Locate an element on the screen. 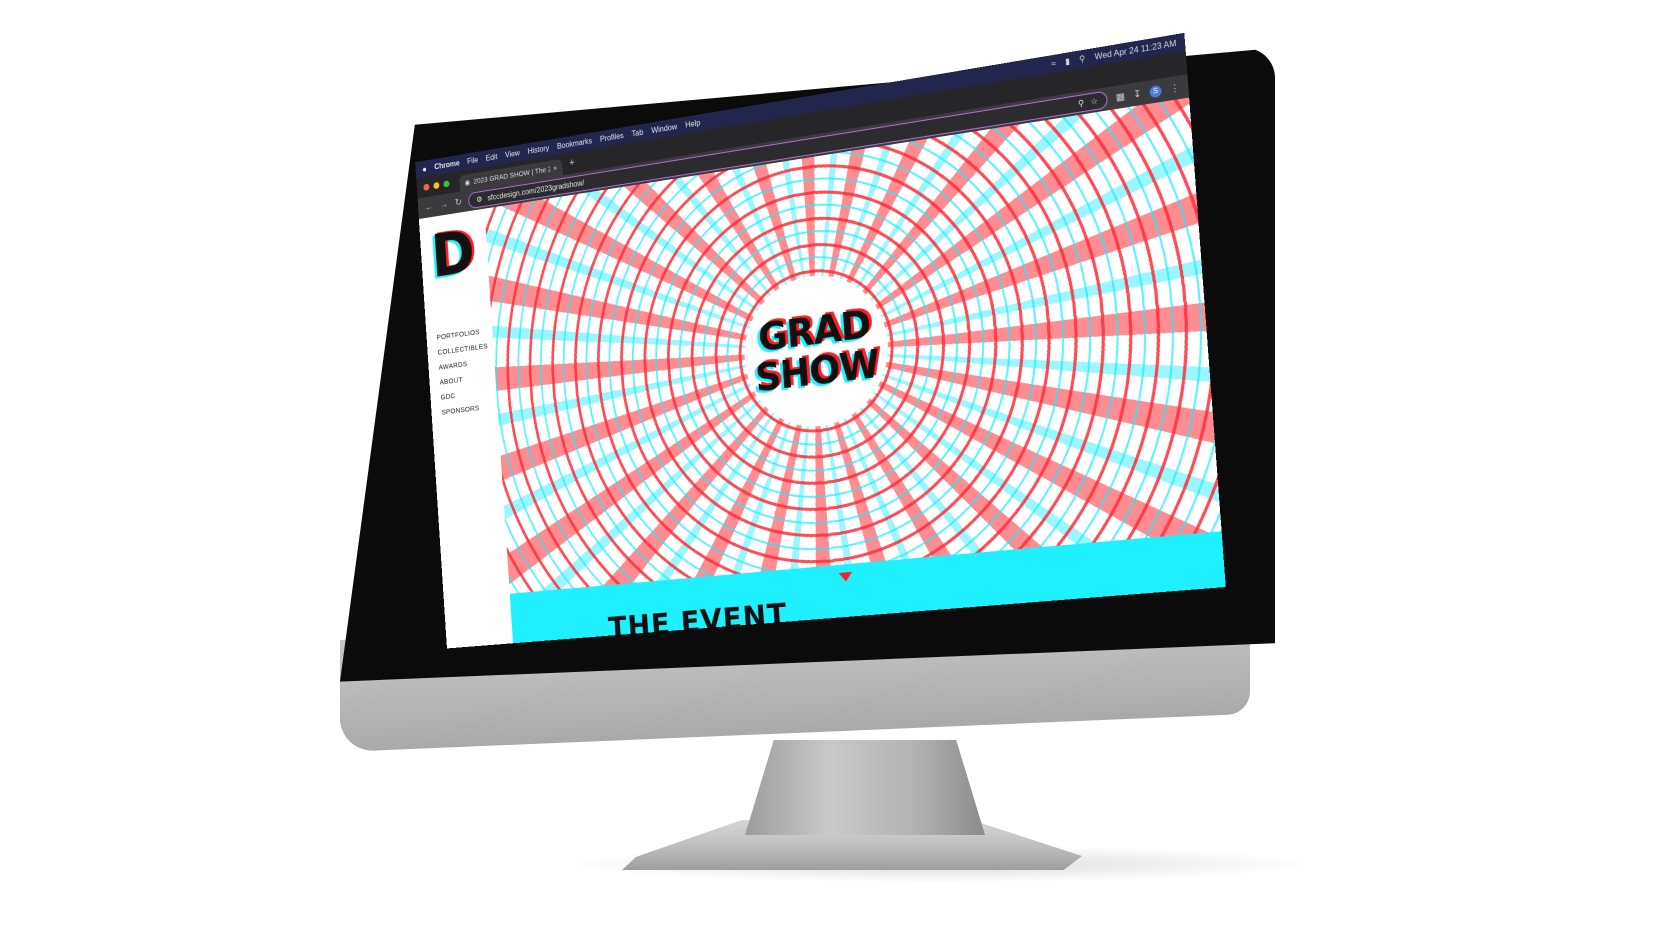  minimize-window-icon is located at coordinates (436, 185).